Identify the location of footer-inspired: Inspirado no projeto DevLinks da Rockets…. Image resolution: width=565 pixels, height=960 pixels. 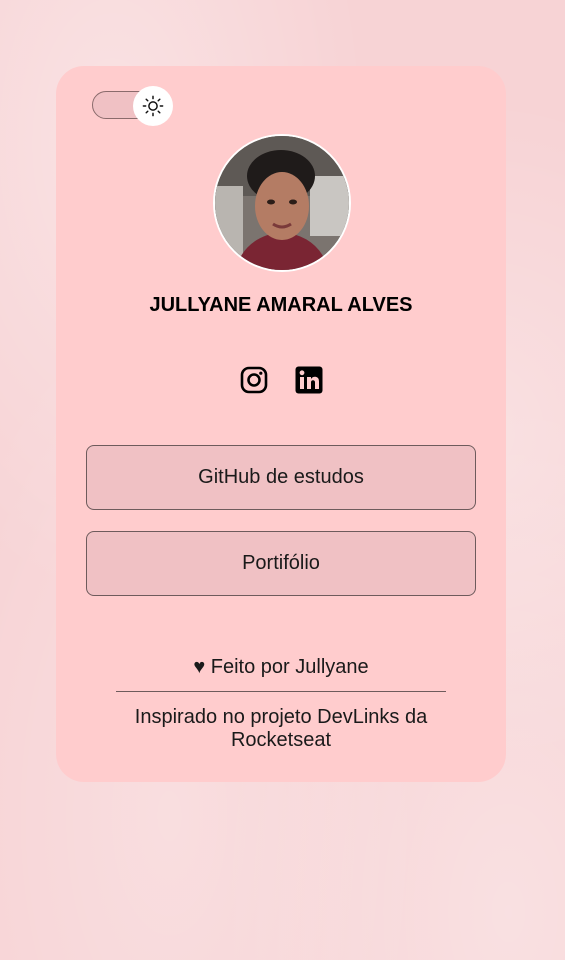
(281, 728).